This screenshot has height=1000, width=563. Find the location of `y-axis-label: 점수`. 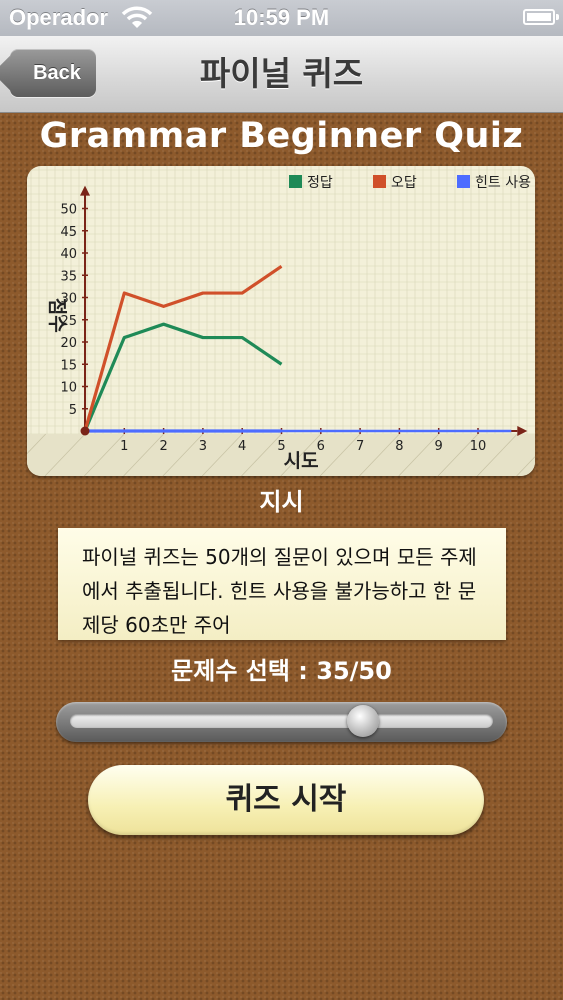

y-axis-label: 점수 is located at coordinates (57, 315).